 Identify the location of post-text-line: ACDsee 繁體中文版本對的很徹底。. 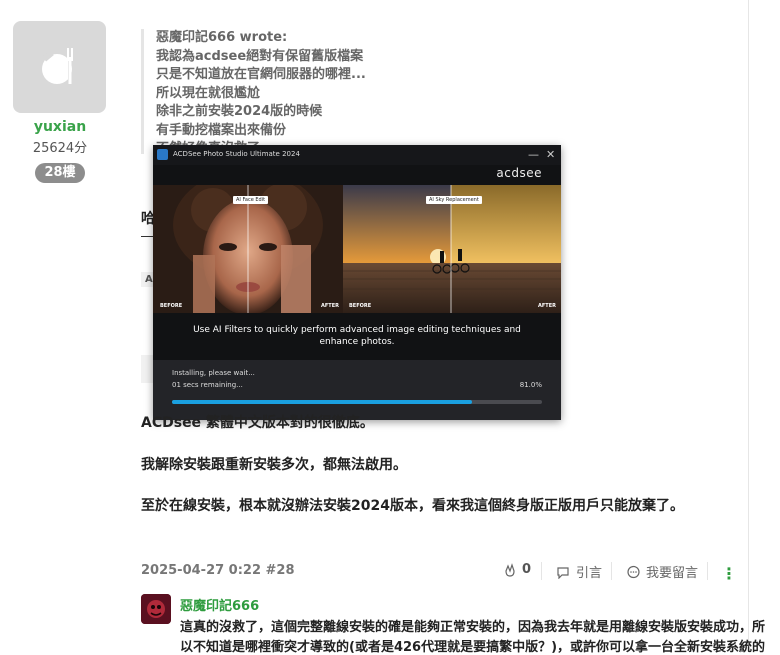
(257, 423).